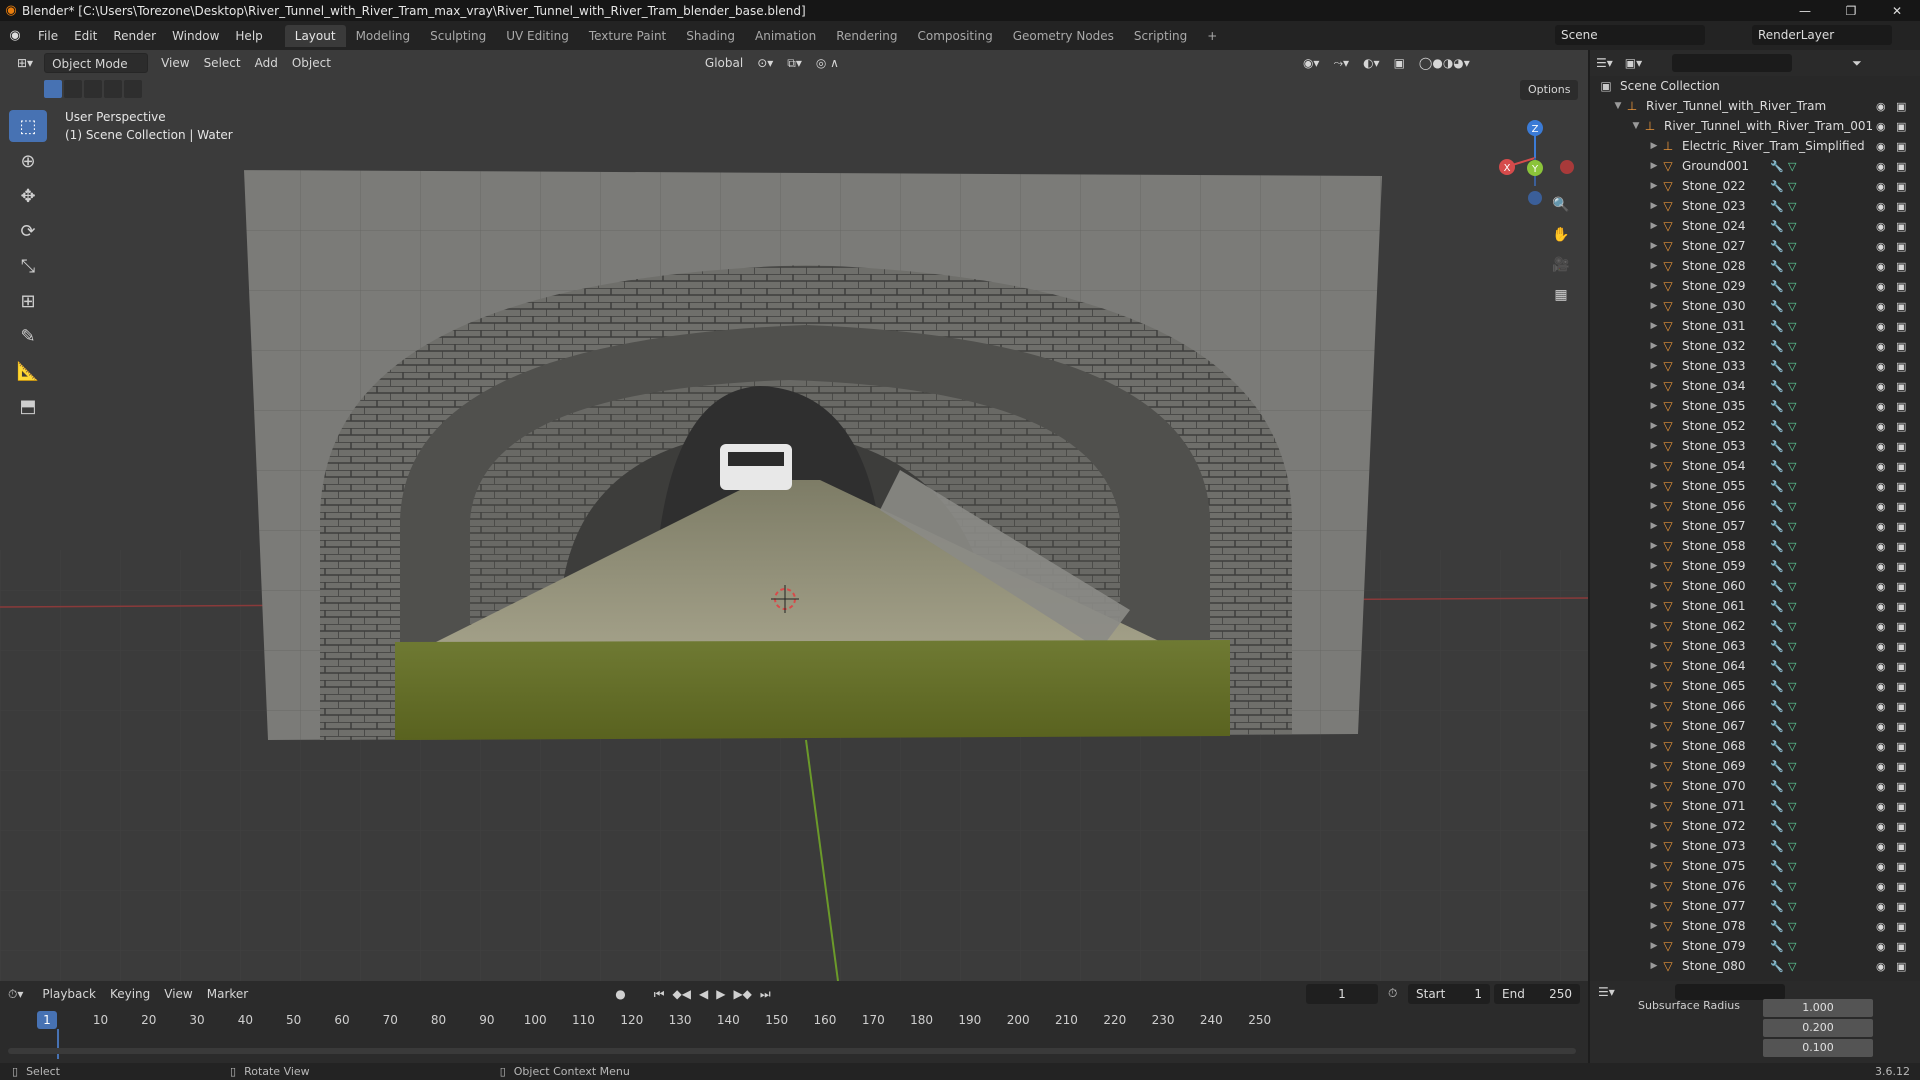  I want to click on scene-selector: Scene, so click(1630, 35).